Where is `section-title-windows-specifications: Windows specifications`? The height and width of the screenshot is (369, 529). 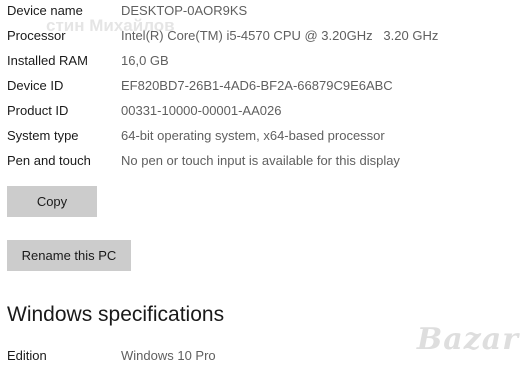
section-title-windows-specifications: Windows specifications is located at coordinates (116, 314).